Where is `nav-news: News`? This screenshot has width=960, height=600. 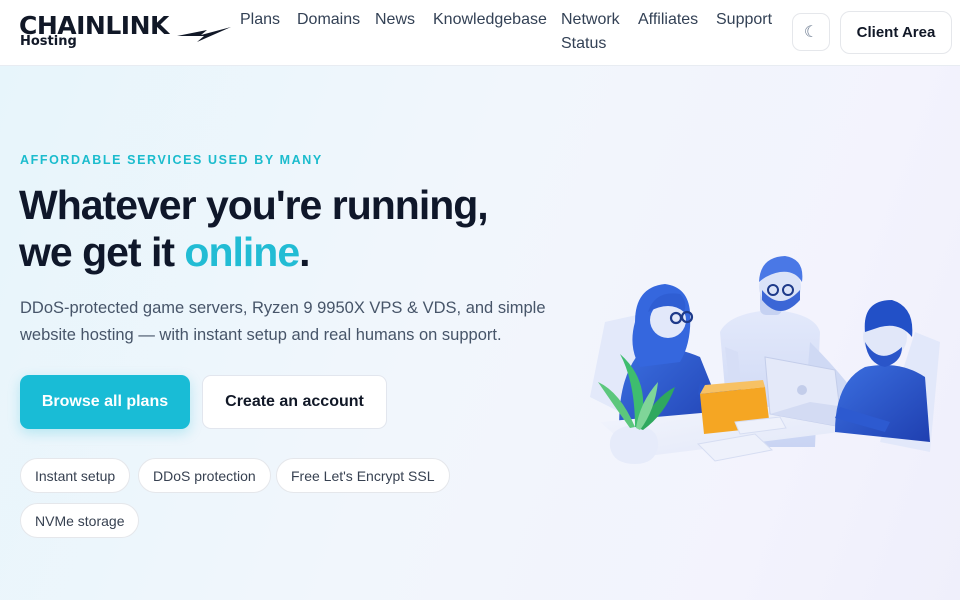 nav-news: News is located at coordinates (395, 20).